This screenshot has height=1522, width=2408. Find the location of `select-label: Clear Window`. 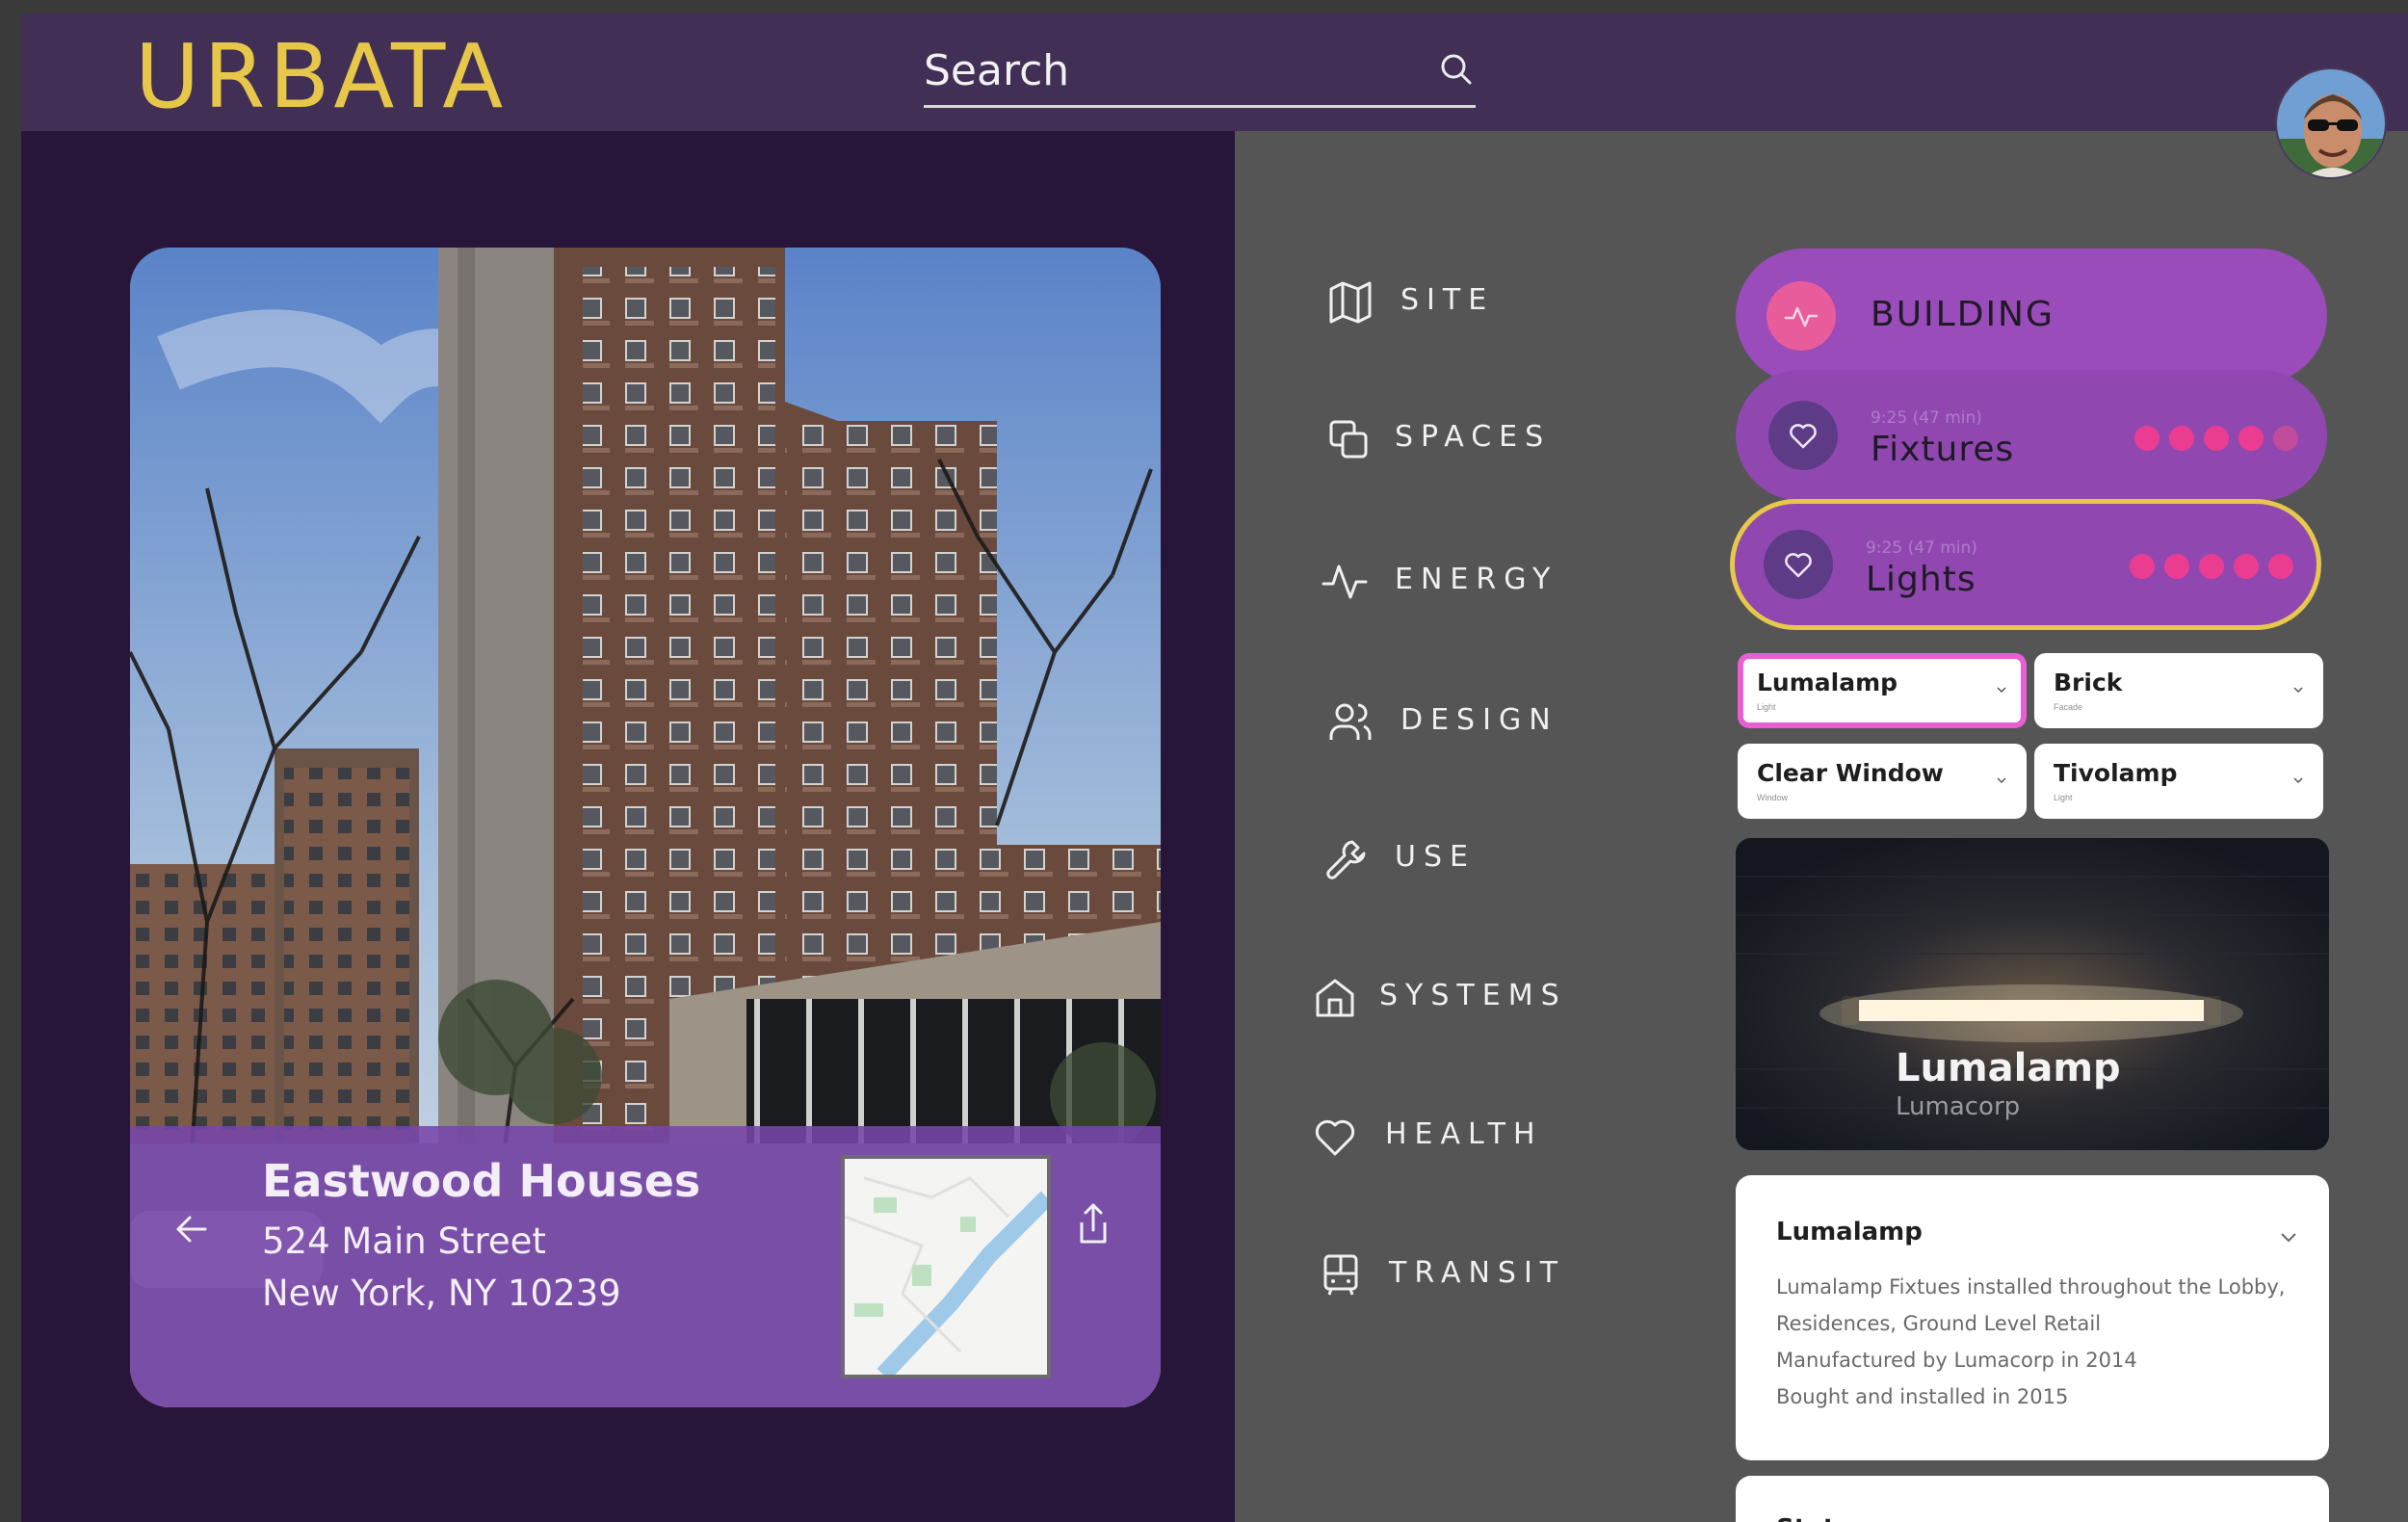

select-label: Clear Window is located at coordinates (1850, 773).